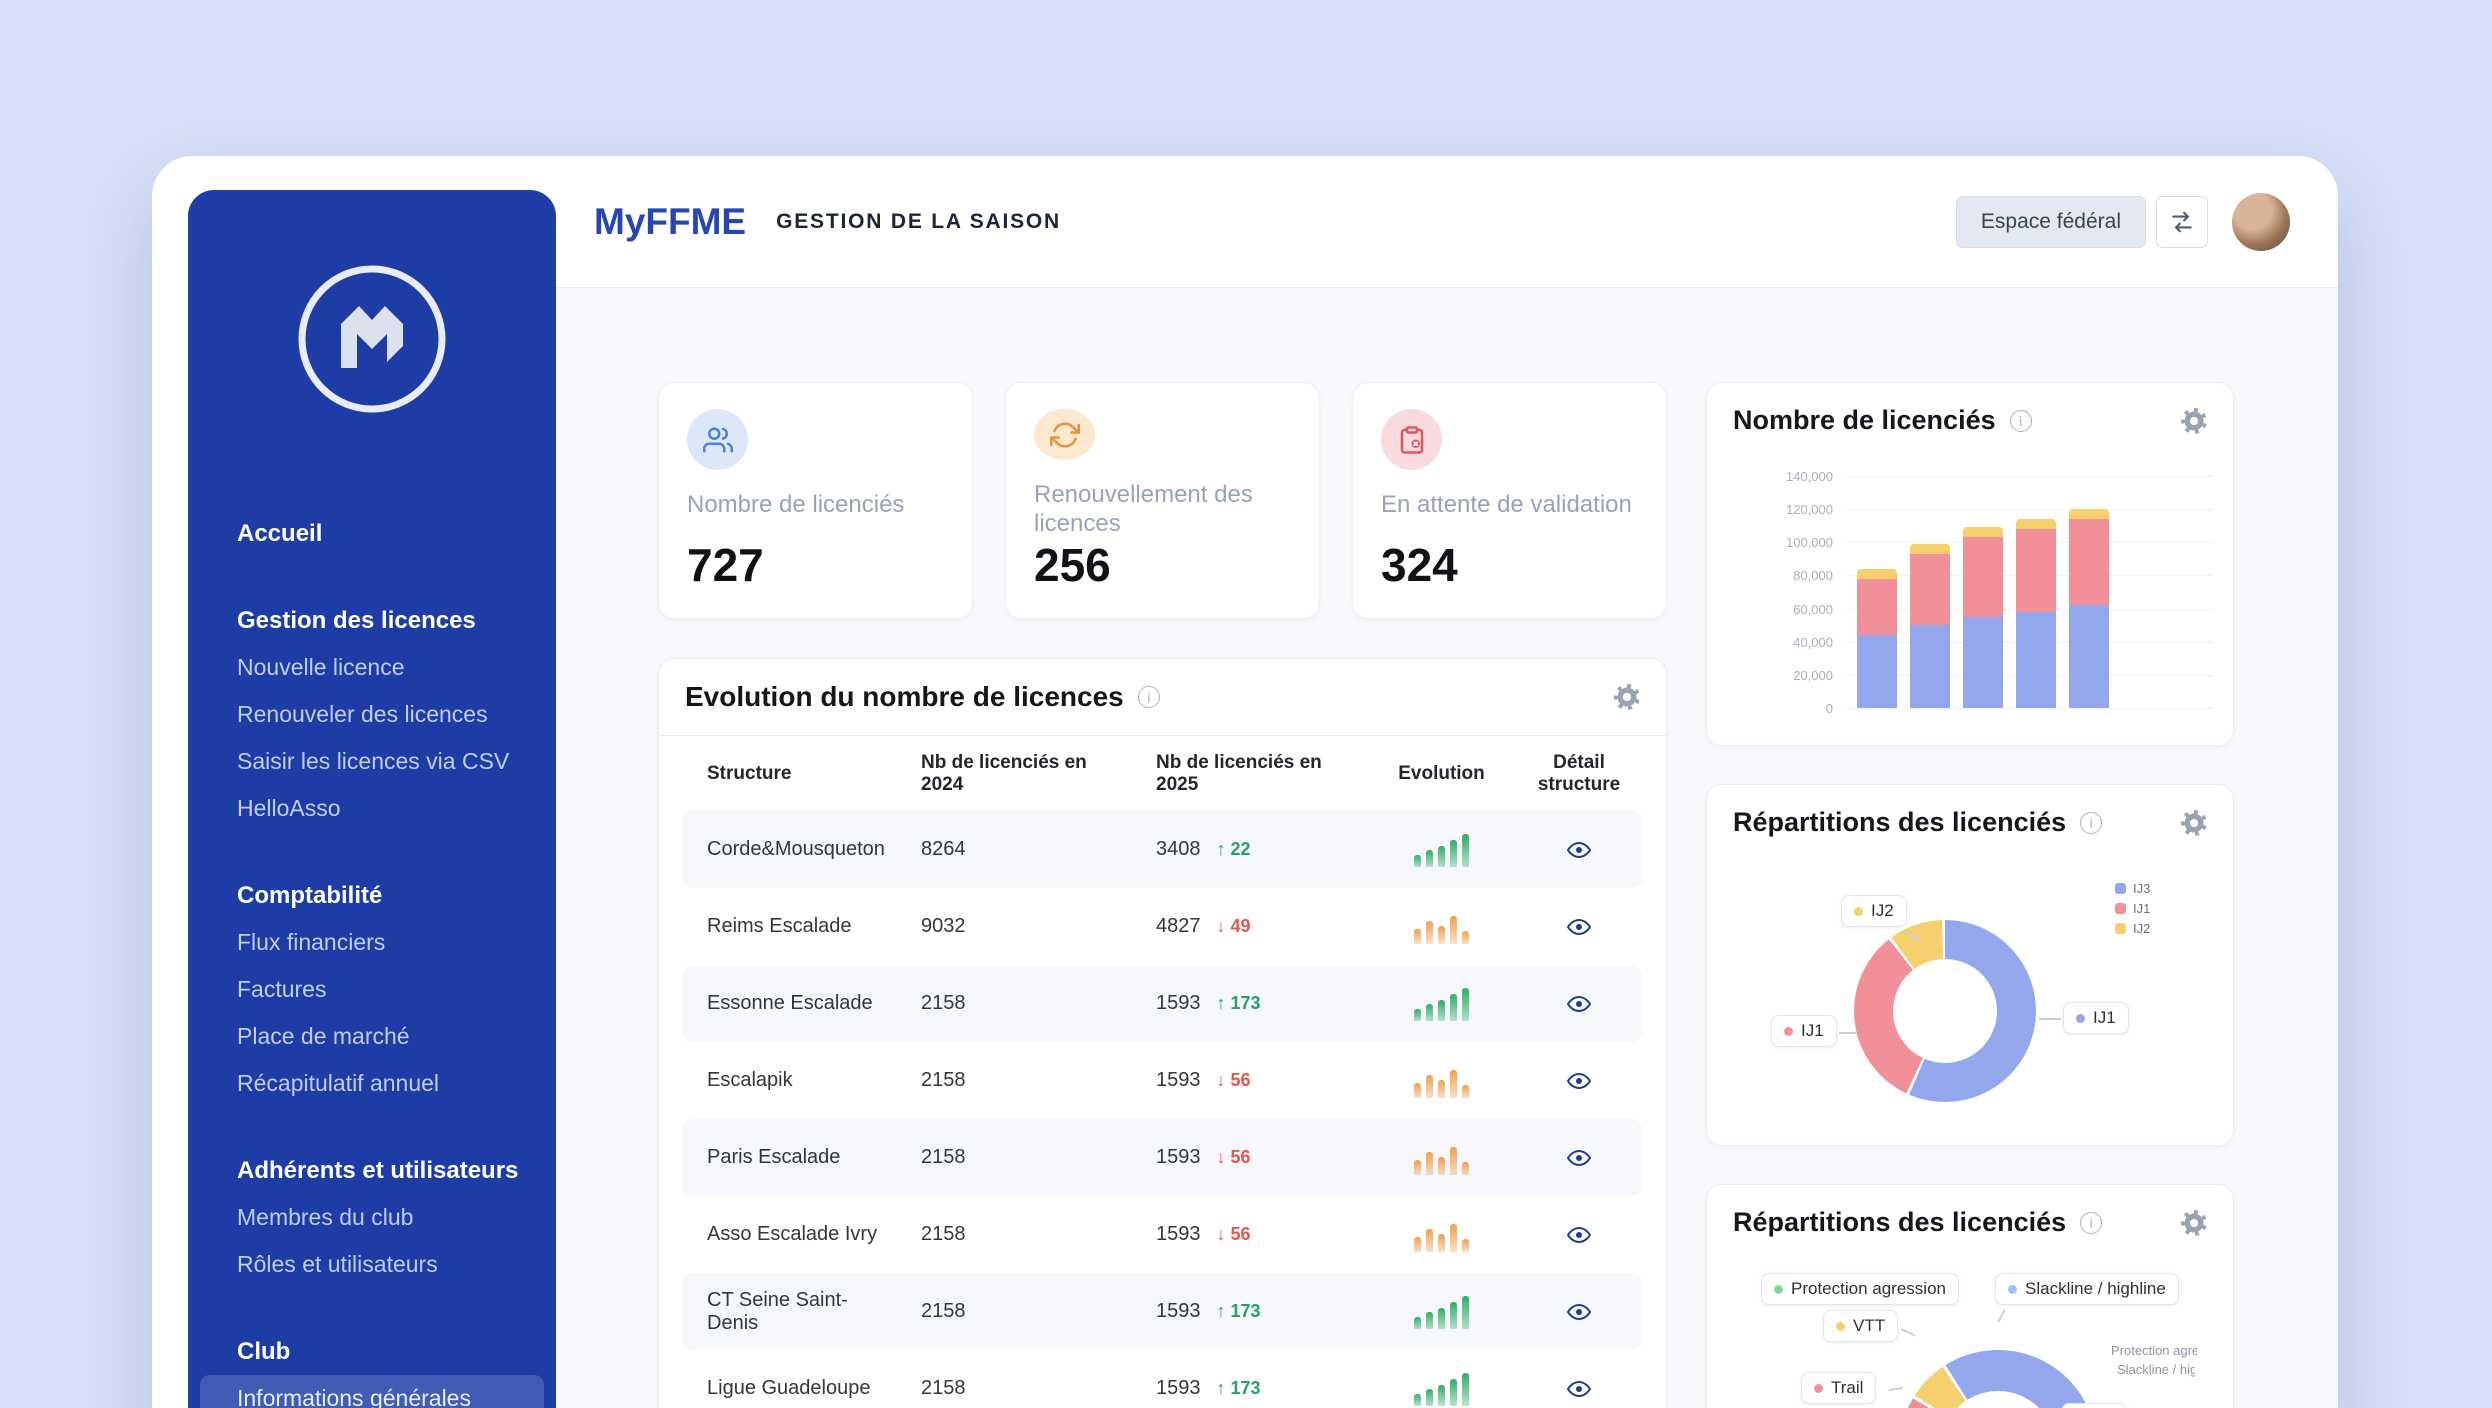 The width and height of the screenshot is (2492, 1408). I want to click on table-row: Escalapik 2158 1593 ↓ 56, so click(1162, 1080).